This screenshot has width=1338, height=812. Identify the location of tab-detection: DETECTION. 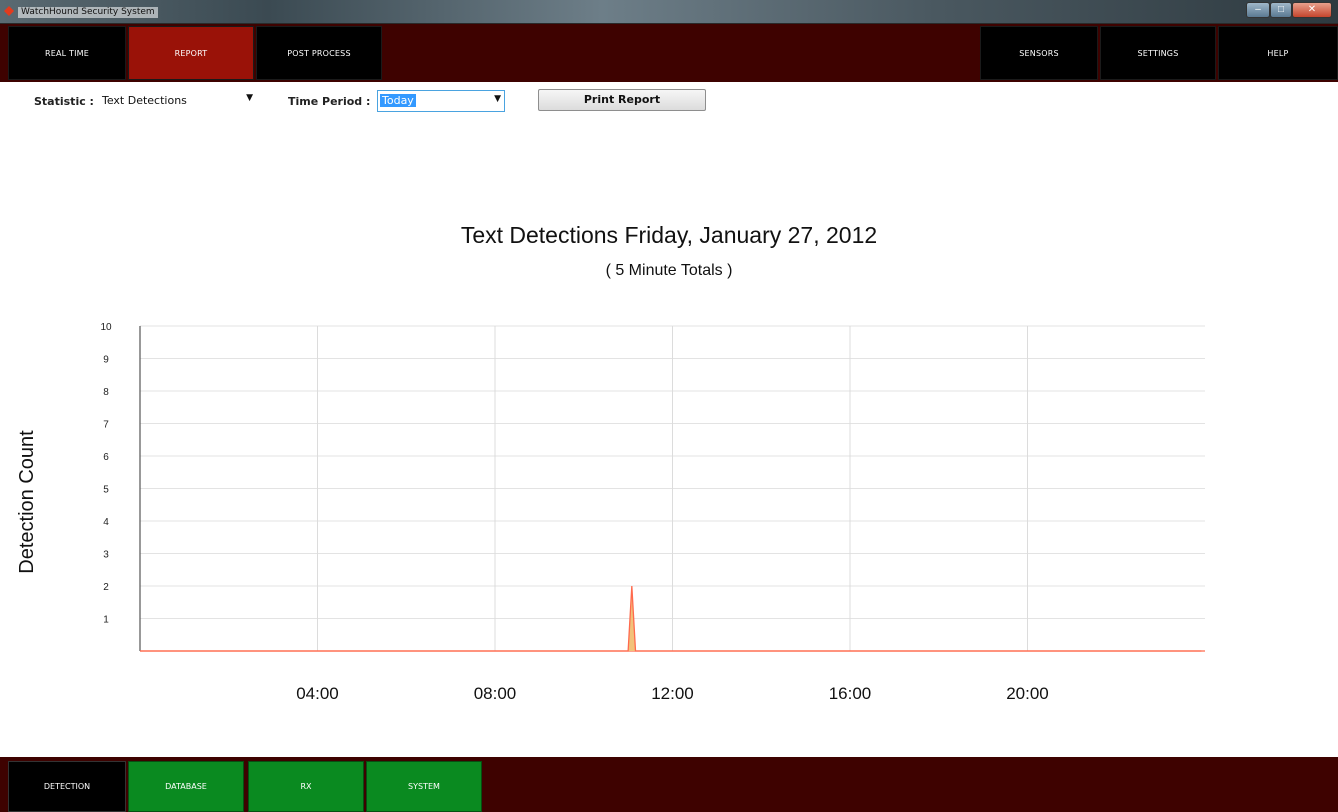
(67, 786).